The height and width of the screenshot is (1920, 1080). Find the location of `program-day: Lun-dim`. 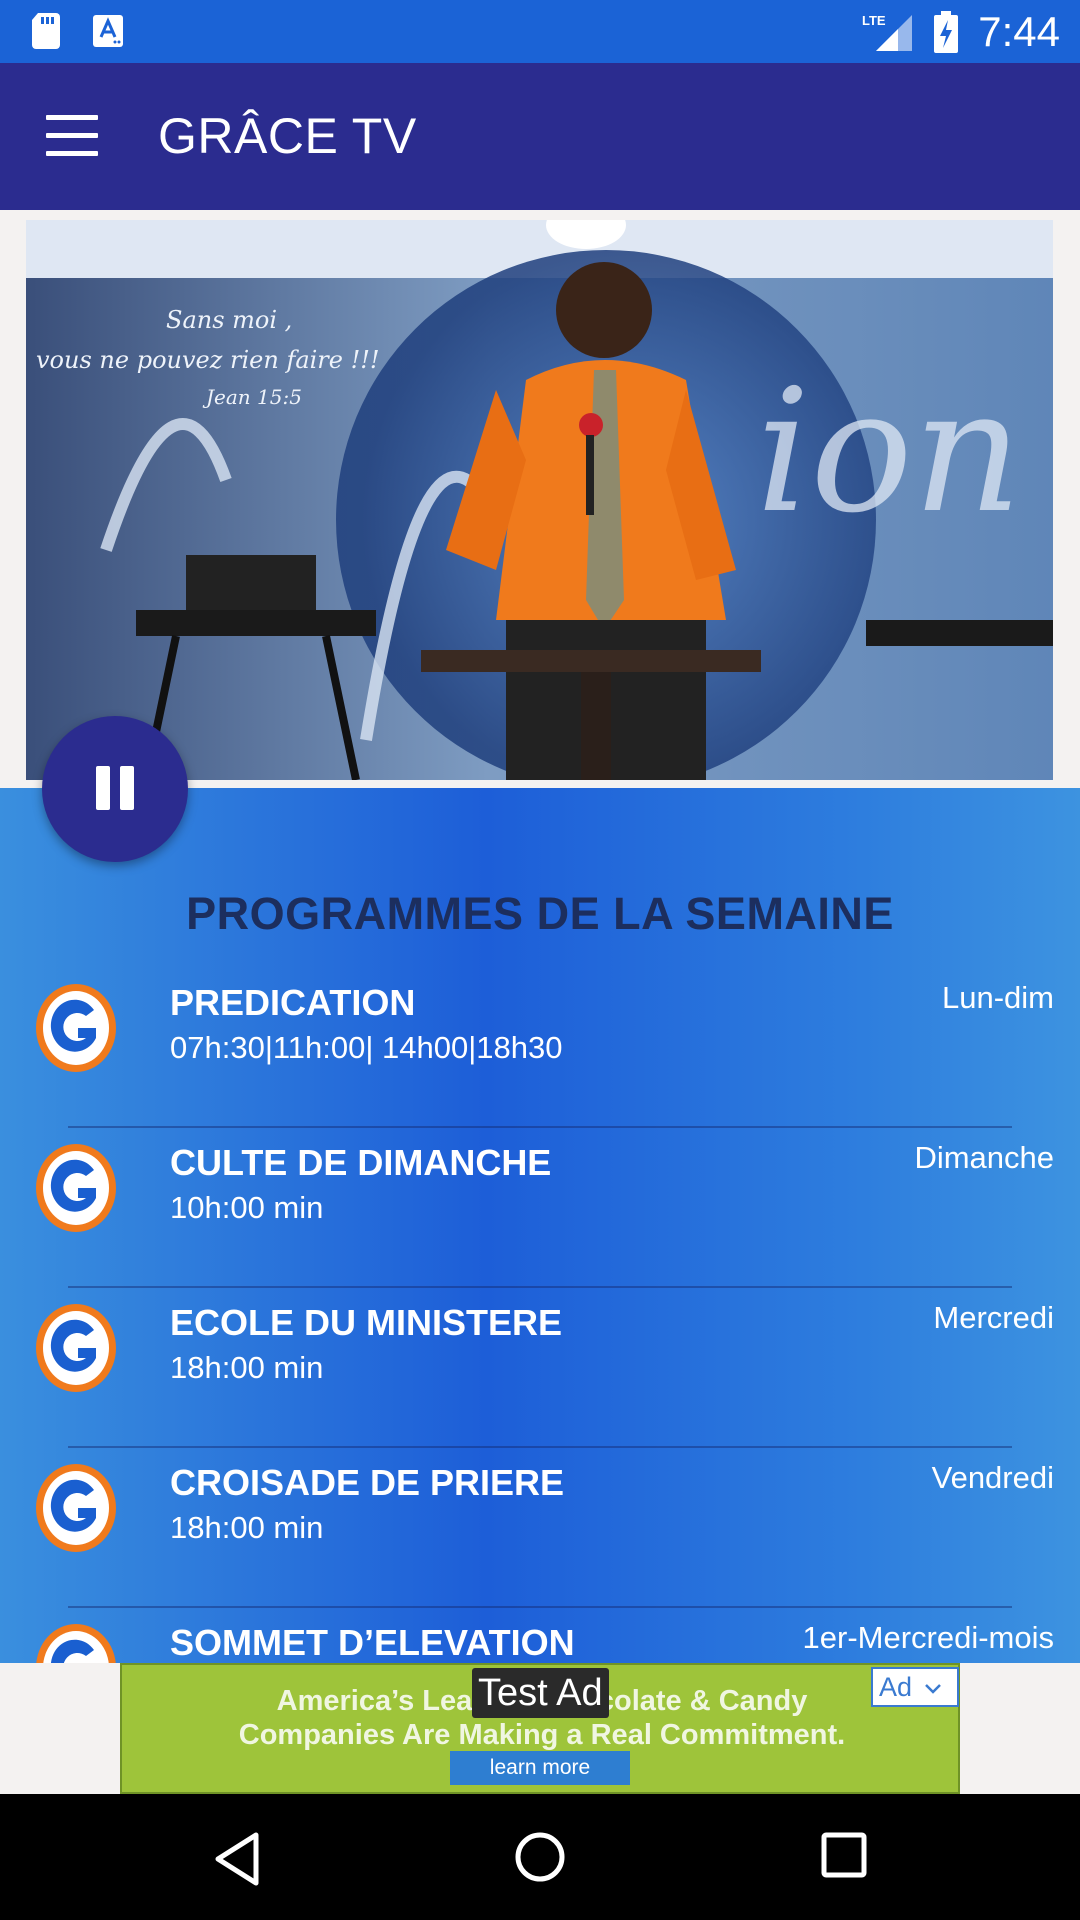

program-day: Lun-dim is located at coordinates (998, 997).